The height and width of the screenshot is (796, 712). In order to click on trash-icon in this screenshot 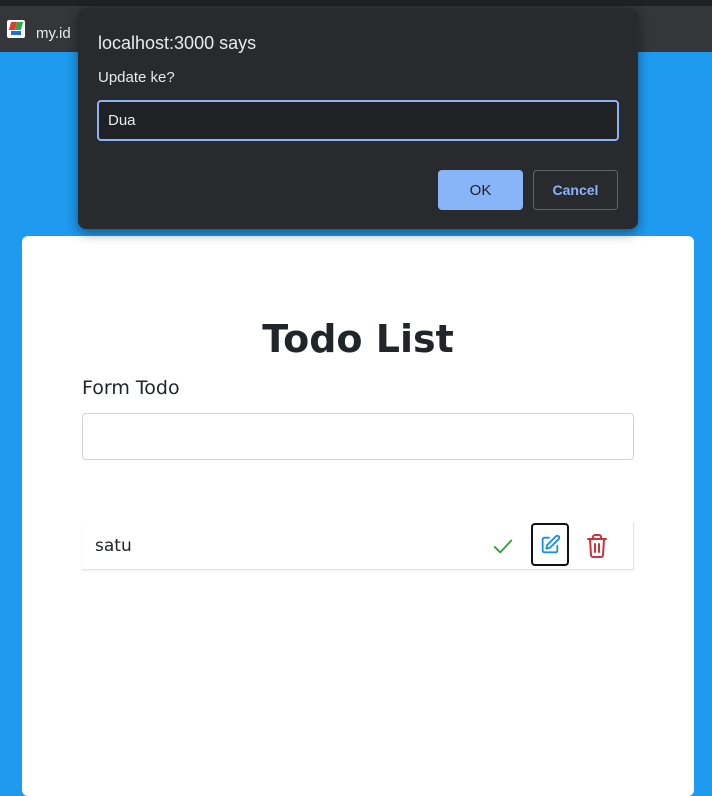, I will do `click(597, 546)`.